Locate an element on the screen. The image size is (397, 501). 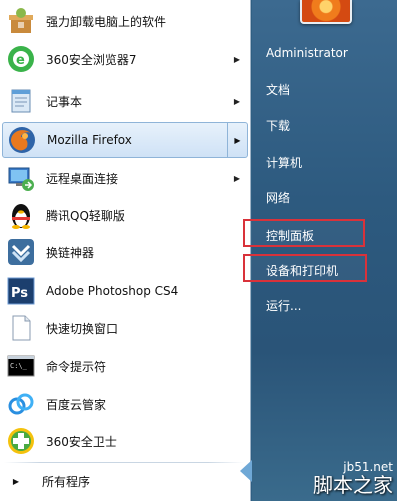
program-item-firefox: Mozilla Firefox ▶ is located at coordinates (125, 140).